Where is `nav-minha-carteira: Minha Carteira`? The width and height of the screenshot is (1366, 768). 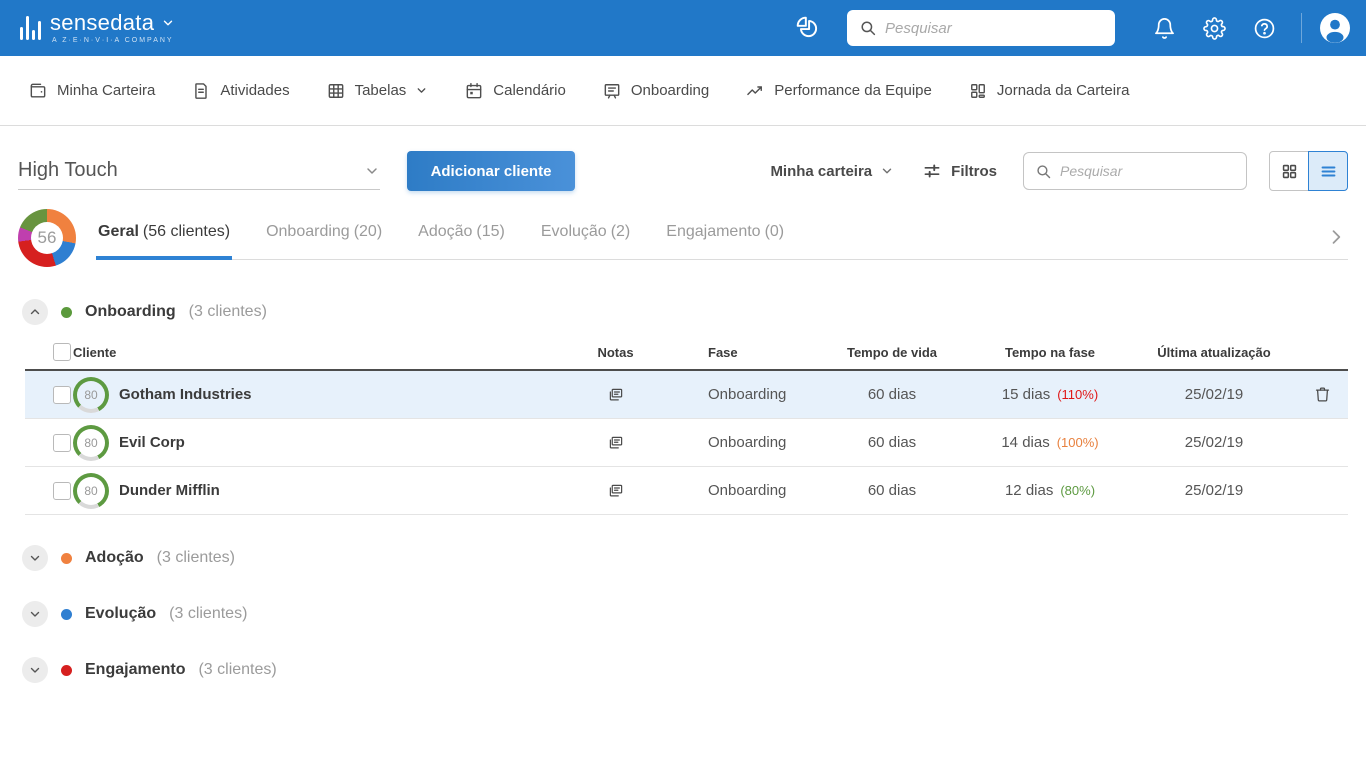 nav-minha-carteira: Minha Carteira is located at coordinates (91, 91).